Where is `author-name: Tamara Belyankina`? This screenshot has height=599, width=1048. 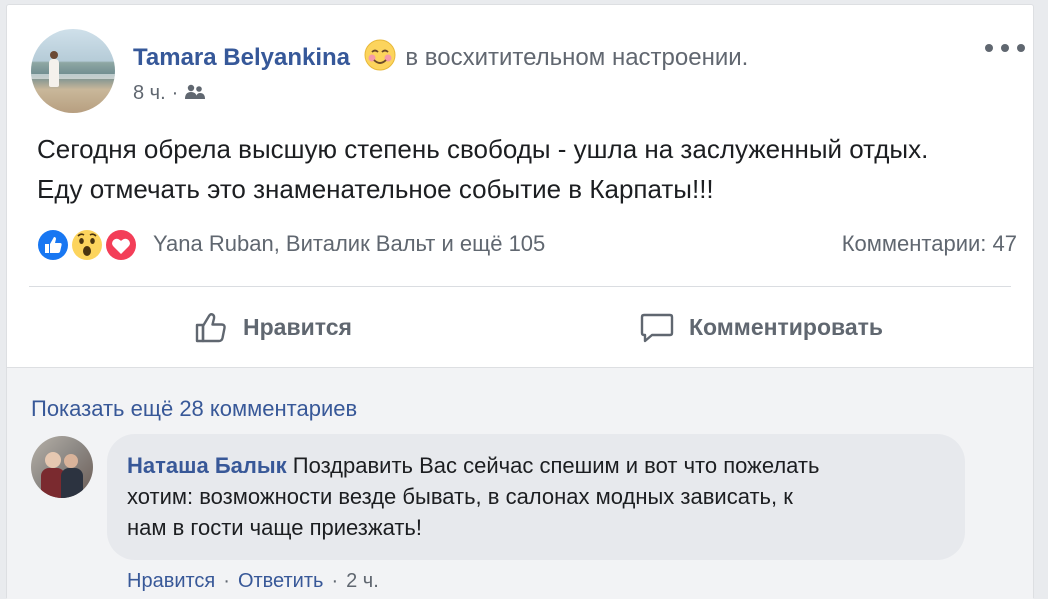 author-name: Tamara Belyankina is located at coordinates (241, 57).